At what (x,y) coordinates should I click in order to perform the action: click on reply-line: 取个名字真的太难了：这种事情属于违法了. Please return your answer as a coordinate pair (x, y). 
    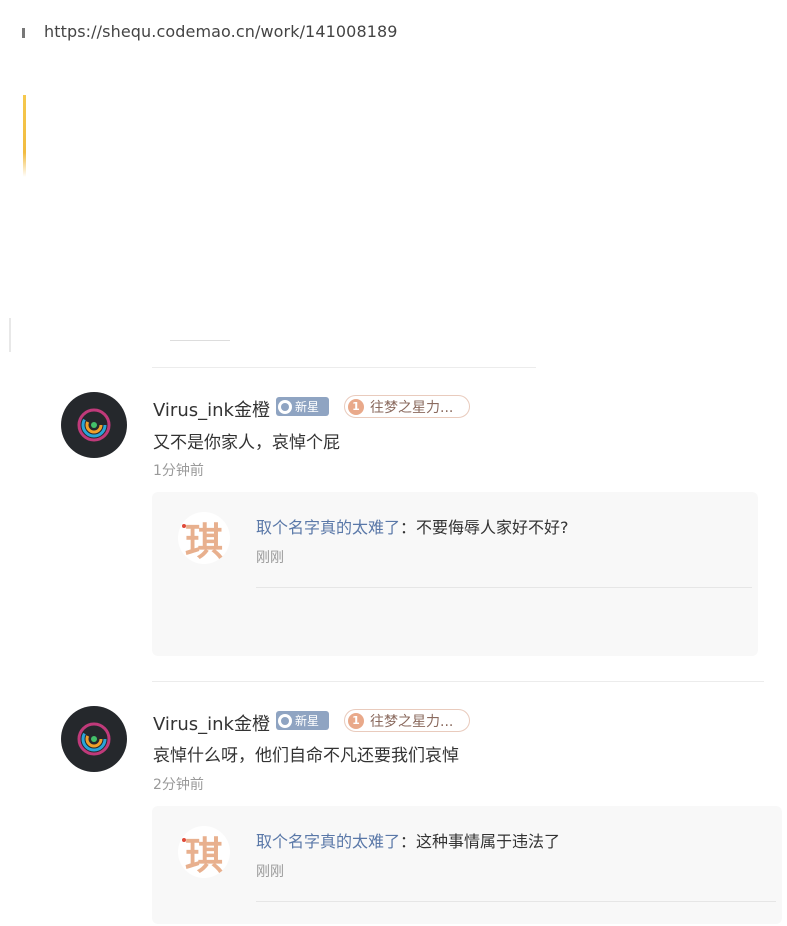
    Looking at the image, I should click on (408, 840).